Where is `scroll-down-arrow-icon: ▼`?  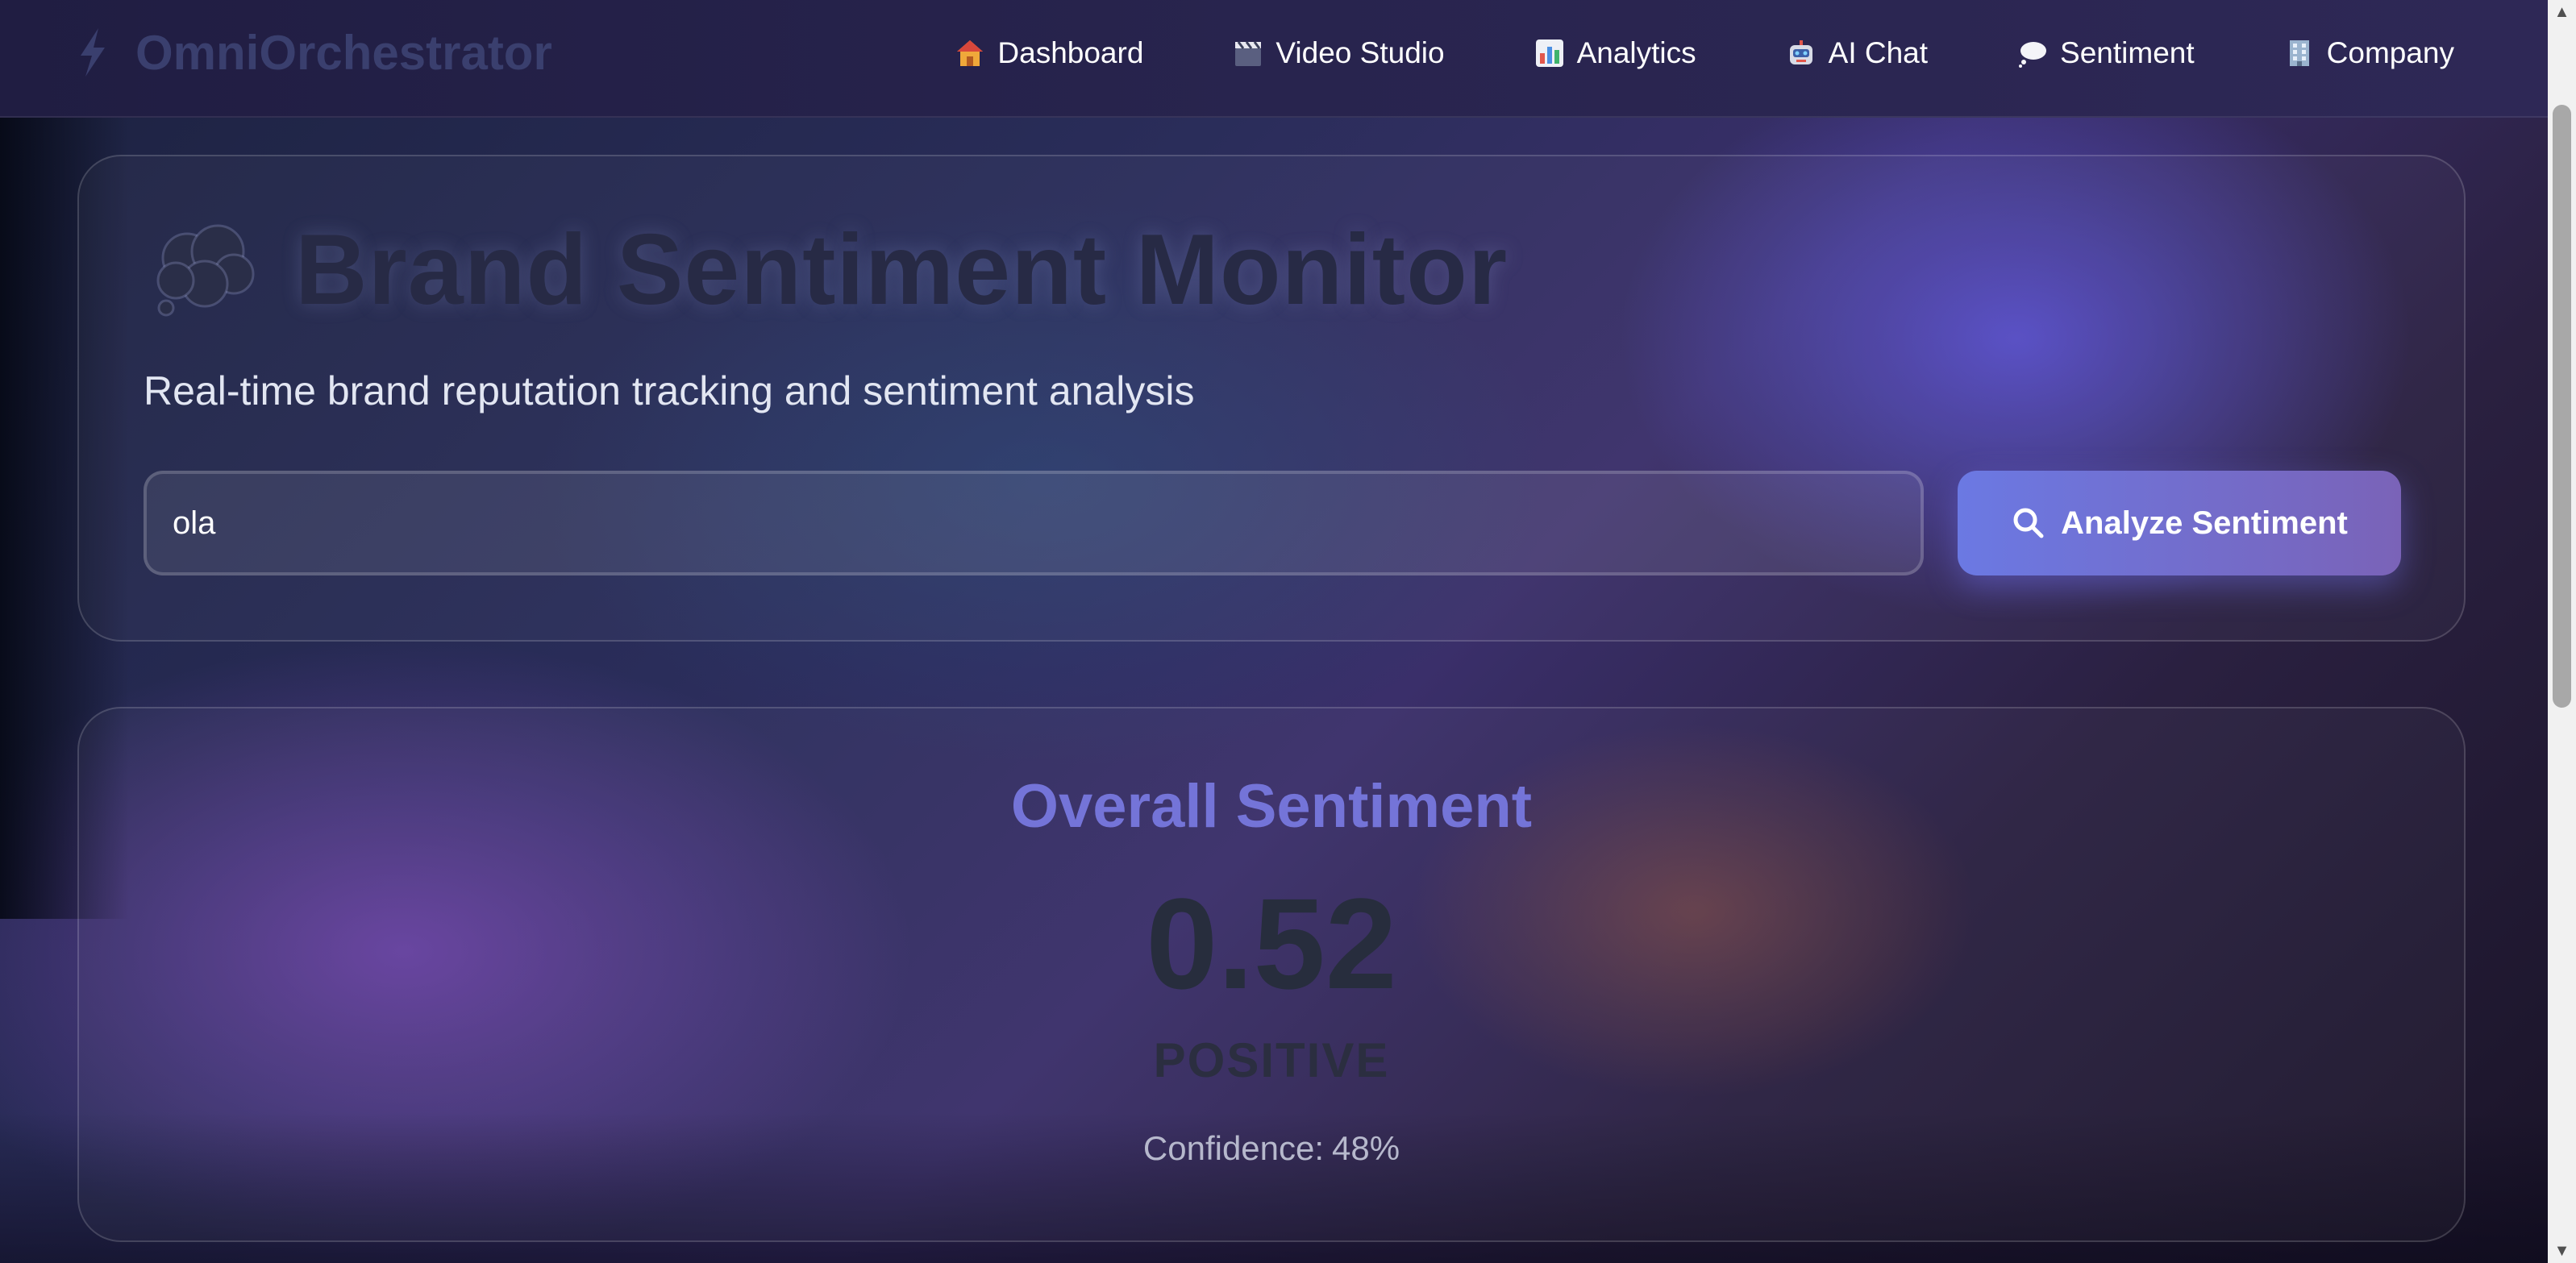
scroll-down-arrow-icon: ▼ is located at coordinates (2562, 1251).